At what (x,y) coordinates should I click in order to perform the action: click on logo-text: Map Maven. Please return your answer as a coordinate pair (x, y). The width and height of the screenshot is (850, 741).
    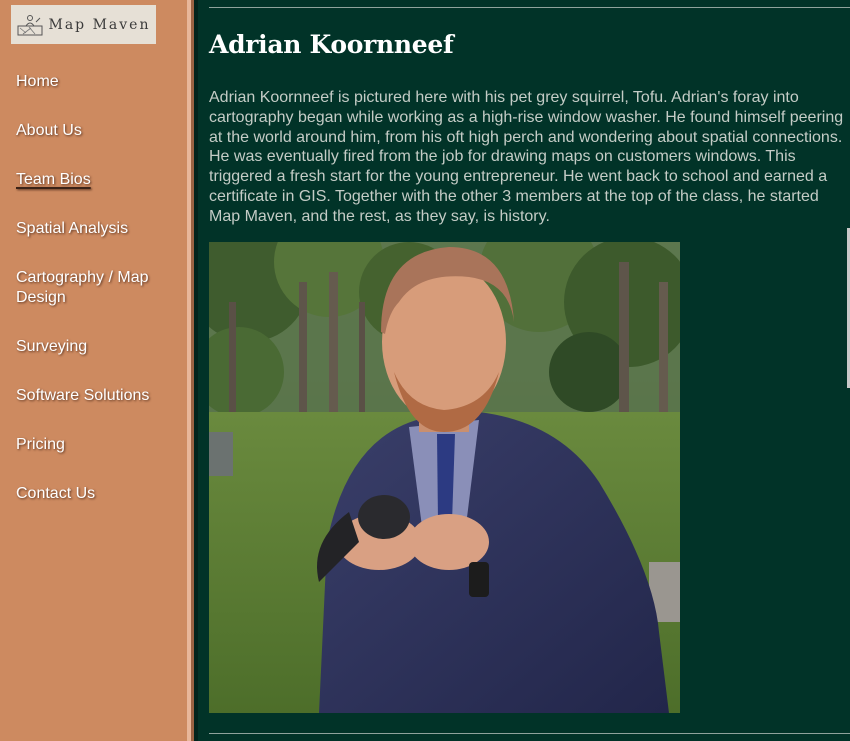
    Looking at the image, I should click on (99, 24).